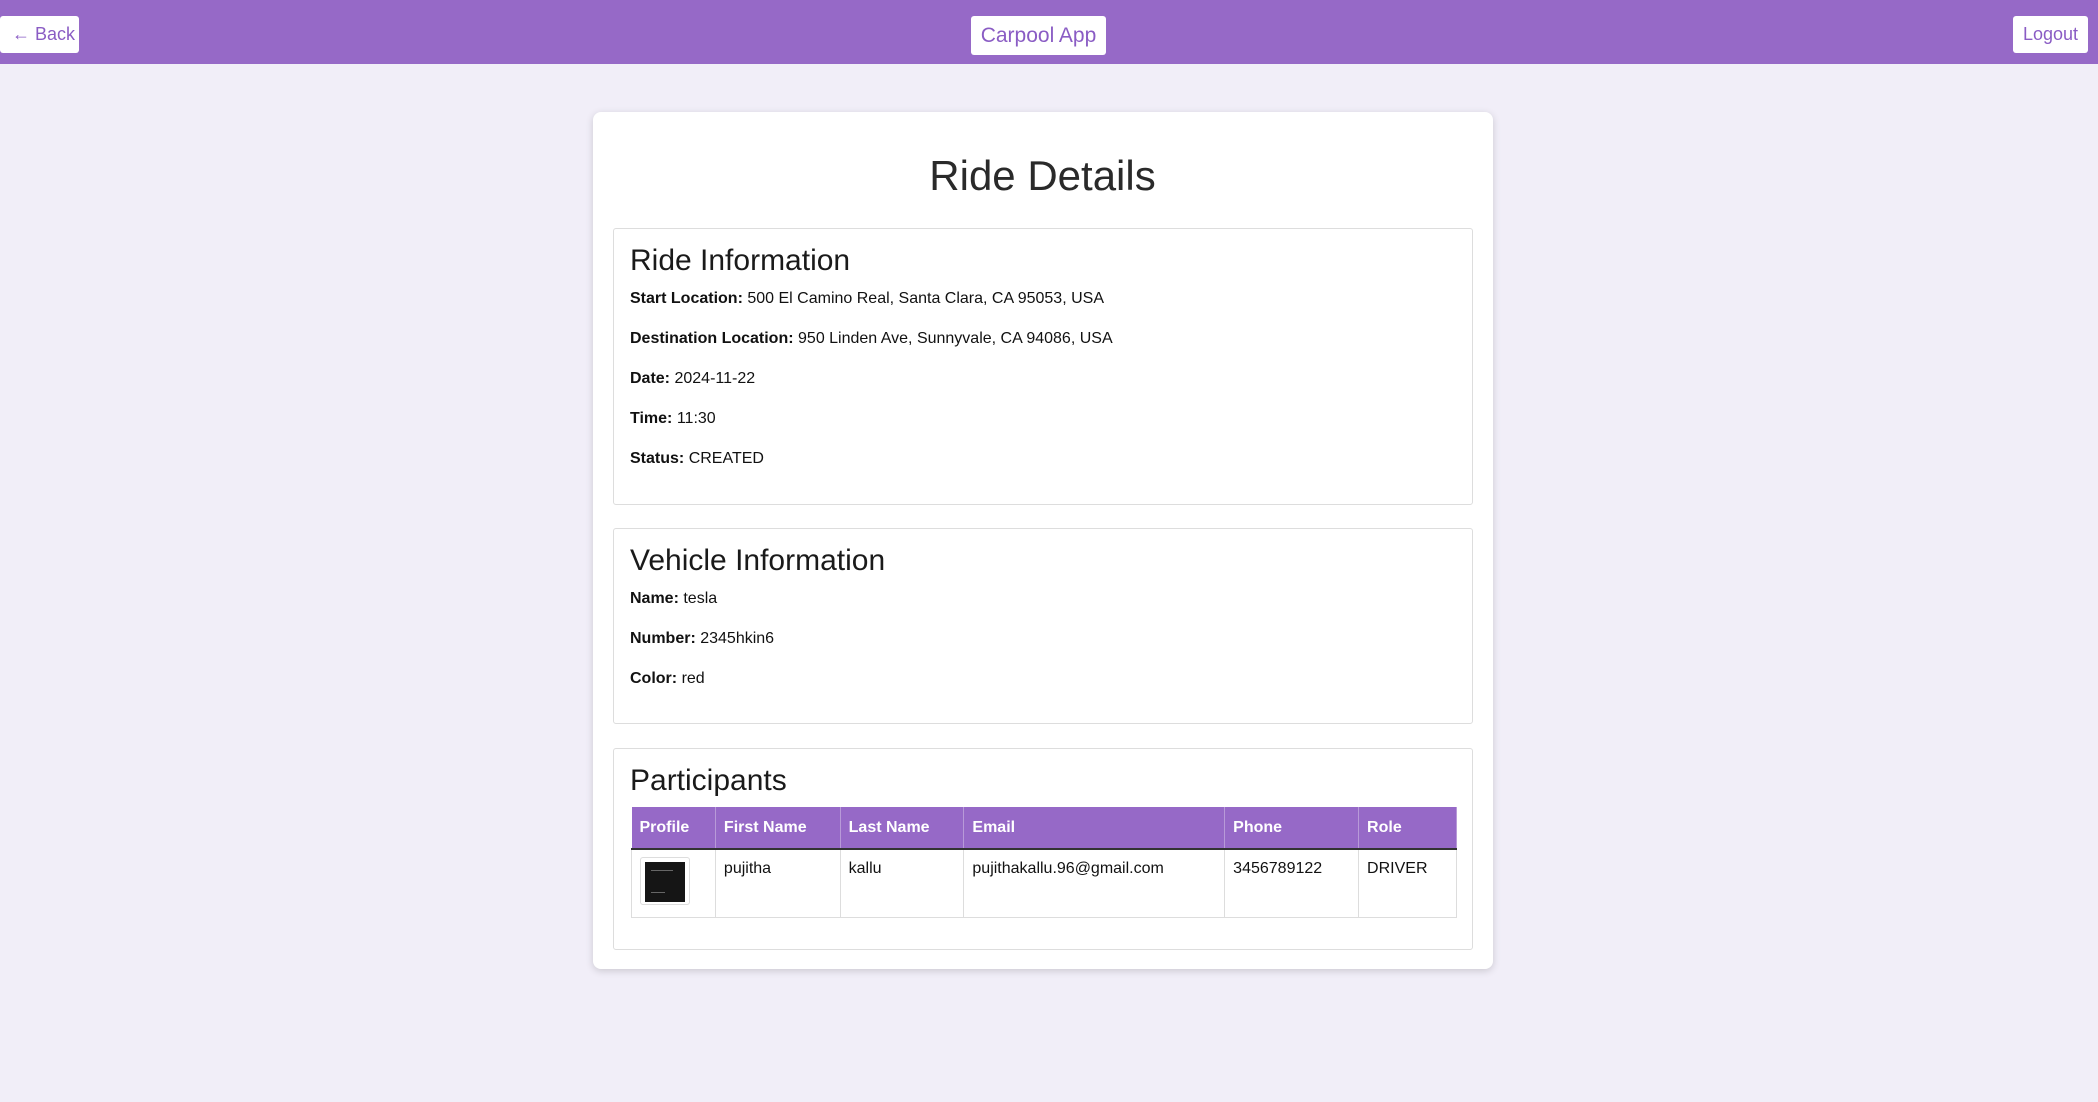 This screenshot has width=2098, height=1102. I want to click on date-label: Date:, so click(650, 378).